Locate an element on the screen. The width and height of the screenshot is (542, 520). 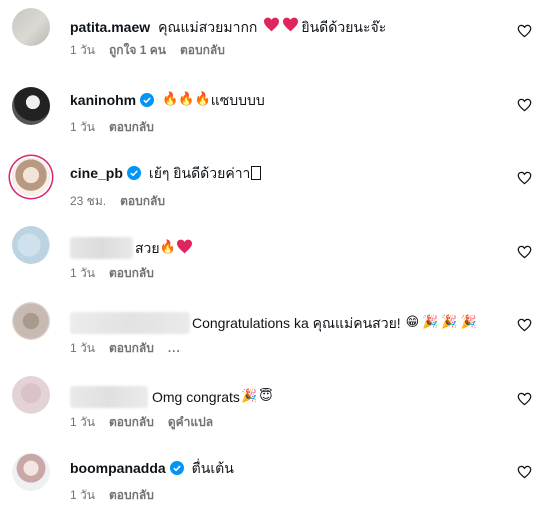
username: cine_pb is located at coordinates (96, 173).